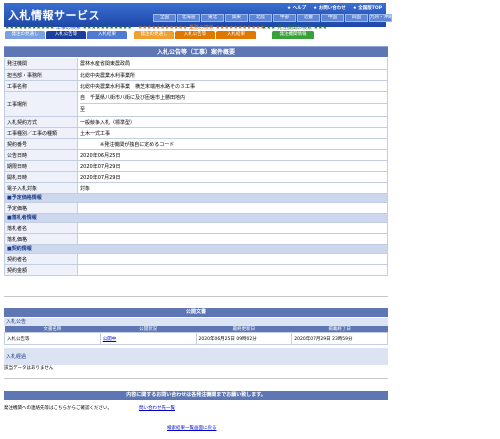 This screenshot has height=439, width=500. What do you see at coordinates (188, 18) in the screenshot?
I see `region-tab: 北海道` at bounding box center [188, 18].